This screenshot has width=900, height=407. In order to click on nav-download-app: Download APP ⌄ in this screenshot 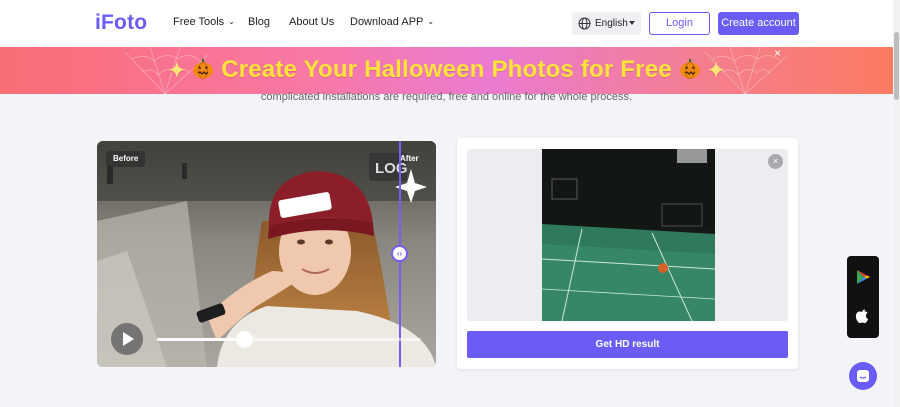, I will do `click(392, 22)`.